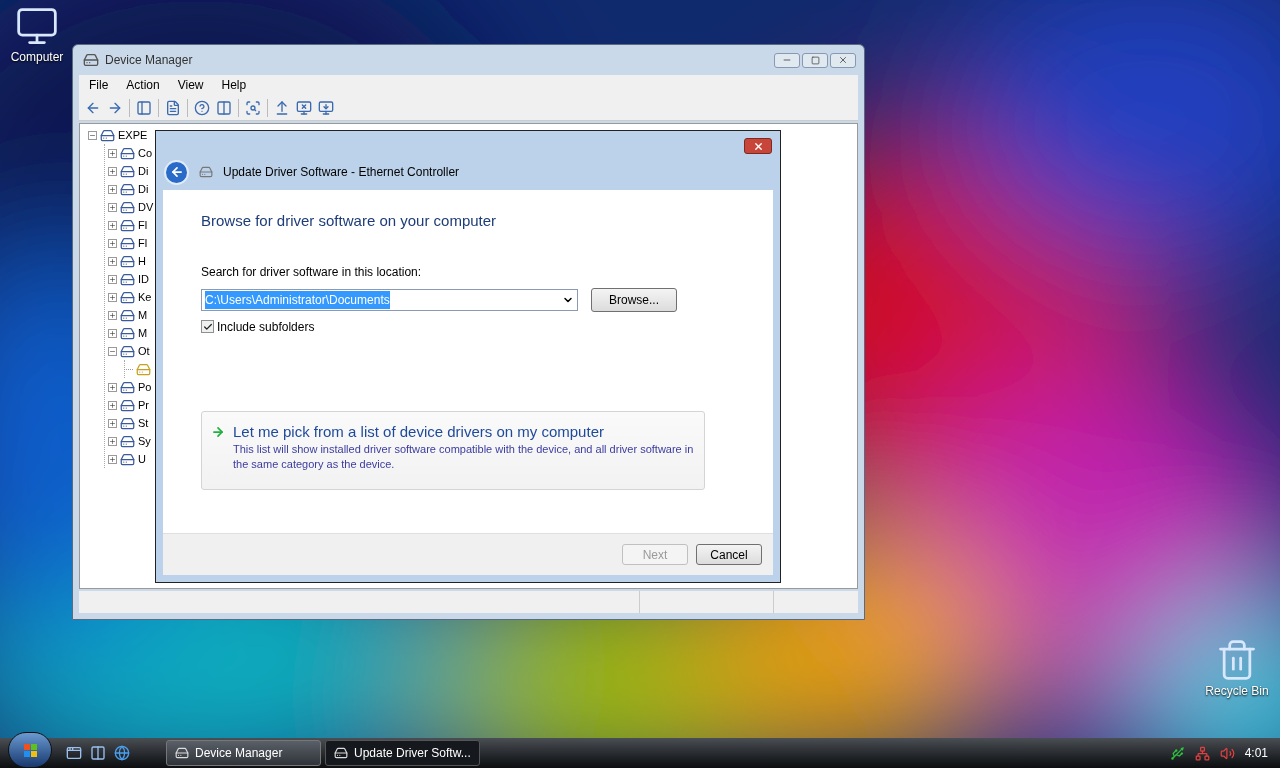 The image size is (1280, 768). Describe the element at coordinates (253, 107) in the screenshot. I see `scan-icon` at that location.